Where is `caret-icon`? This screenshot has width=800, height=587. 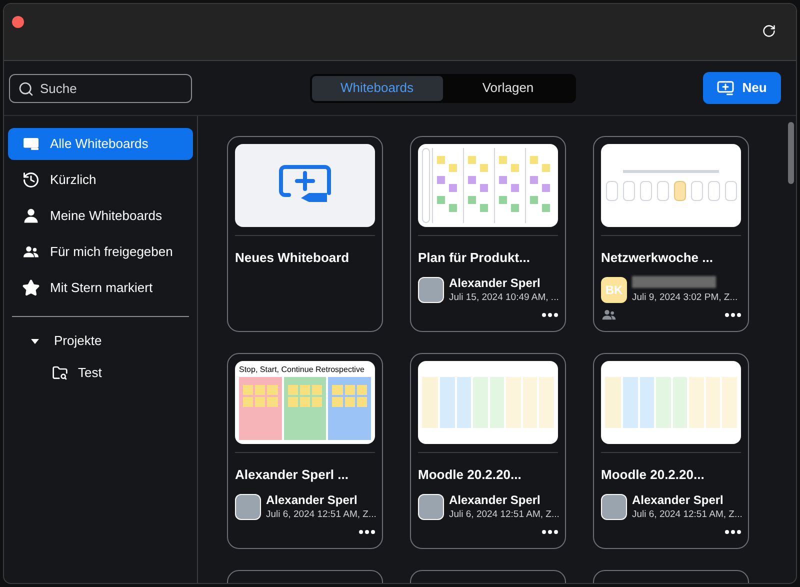 caret-icon is located at coordinates (35, 341).